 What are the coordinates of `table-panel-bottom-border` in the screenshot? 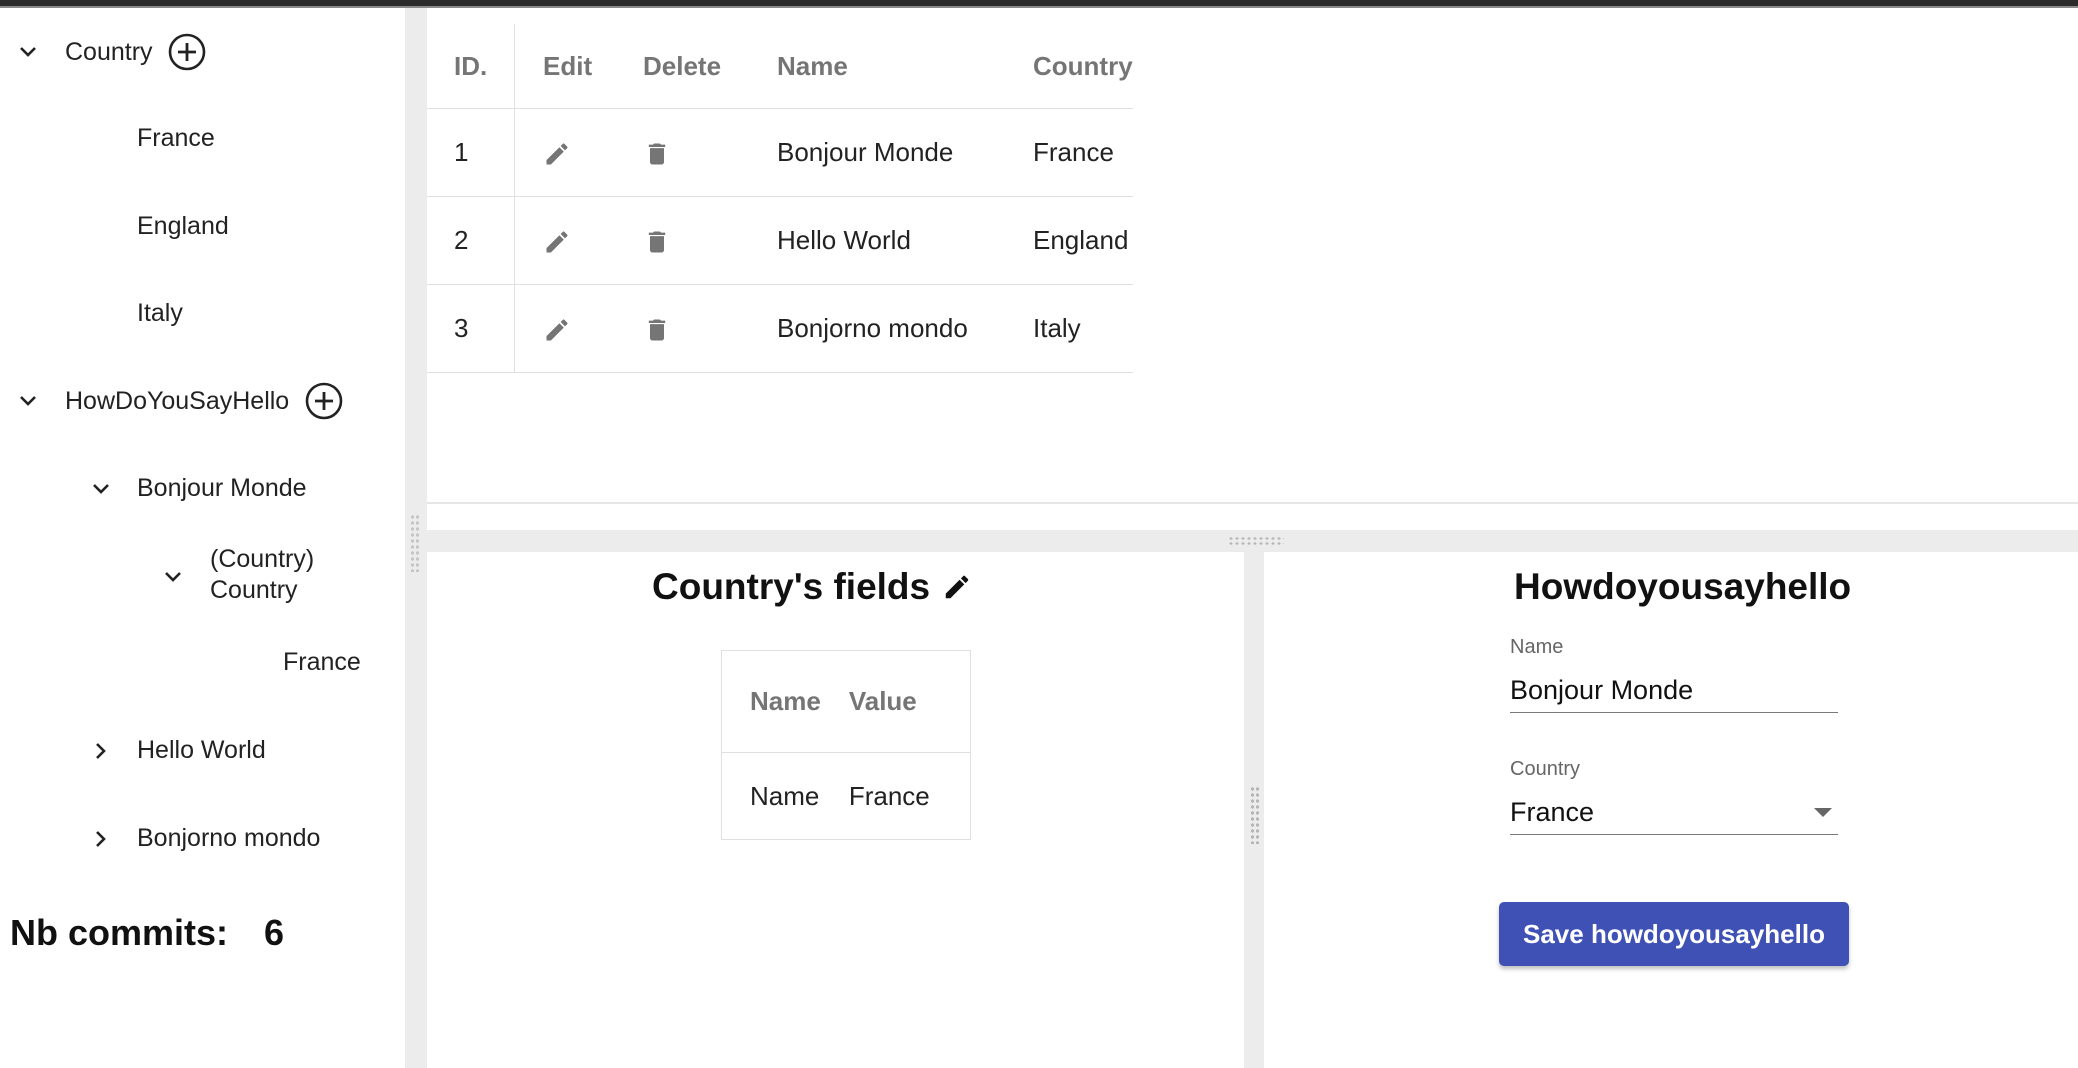 It's located at (1252, 503).